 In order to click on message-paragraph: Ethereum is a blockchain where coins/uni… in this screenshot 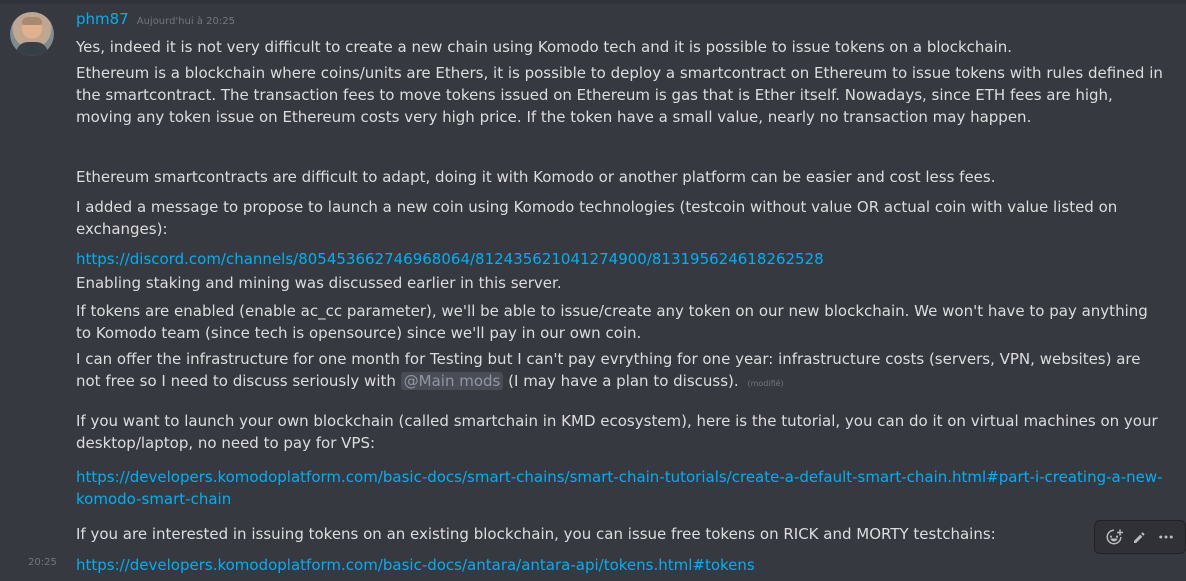, I will do `click(619, 95)`.